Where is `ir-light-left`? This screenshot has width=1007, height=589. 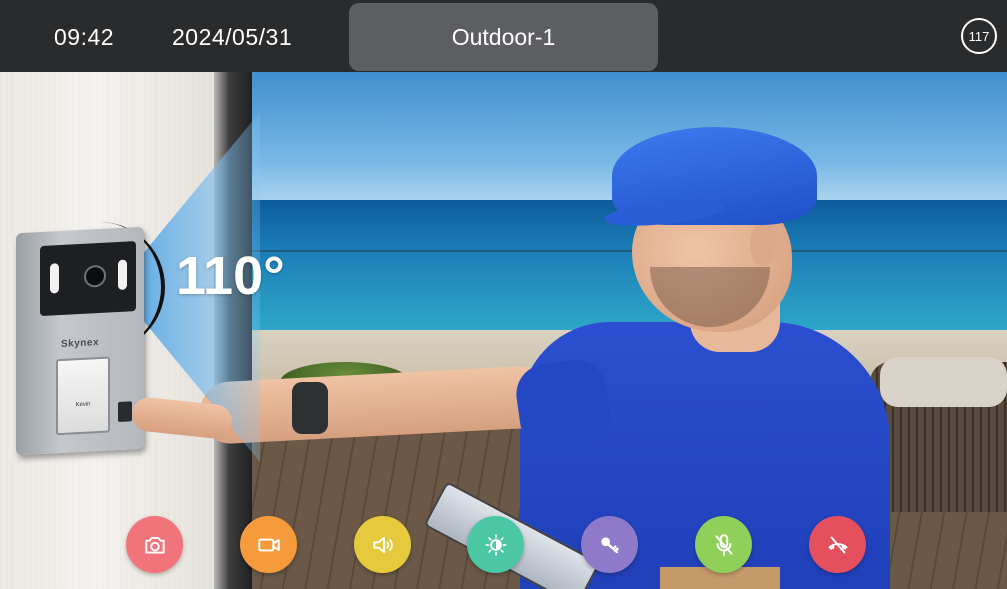 ir-light-left is located at coordinates (54, 278).